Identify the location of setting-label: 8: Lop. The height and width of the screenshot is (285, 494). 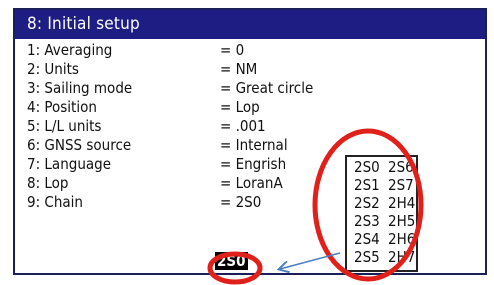
(48, 183).